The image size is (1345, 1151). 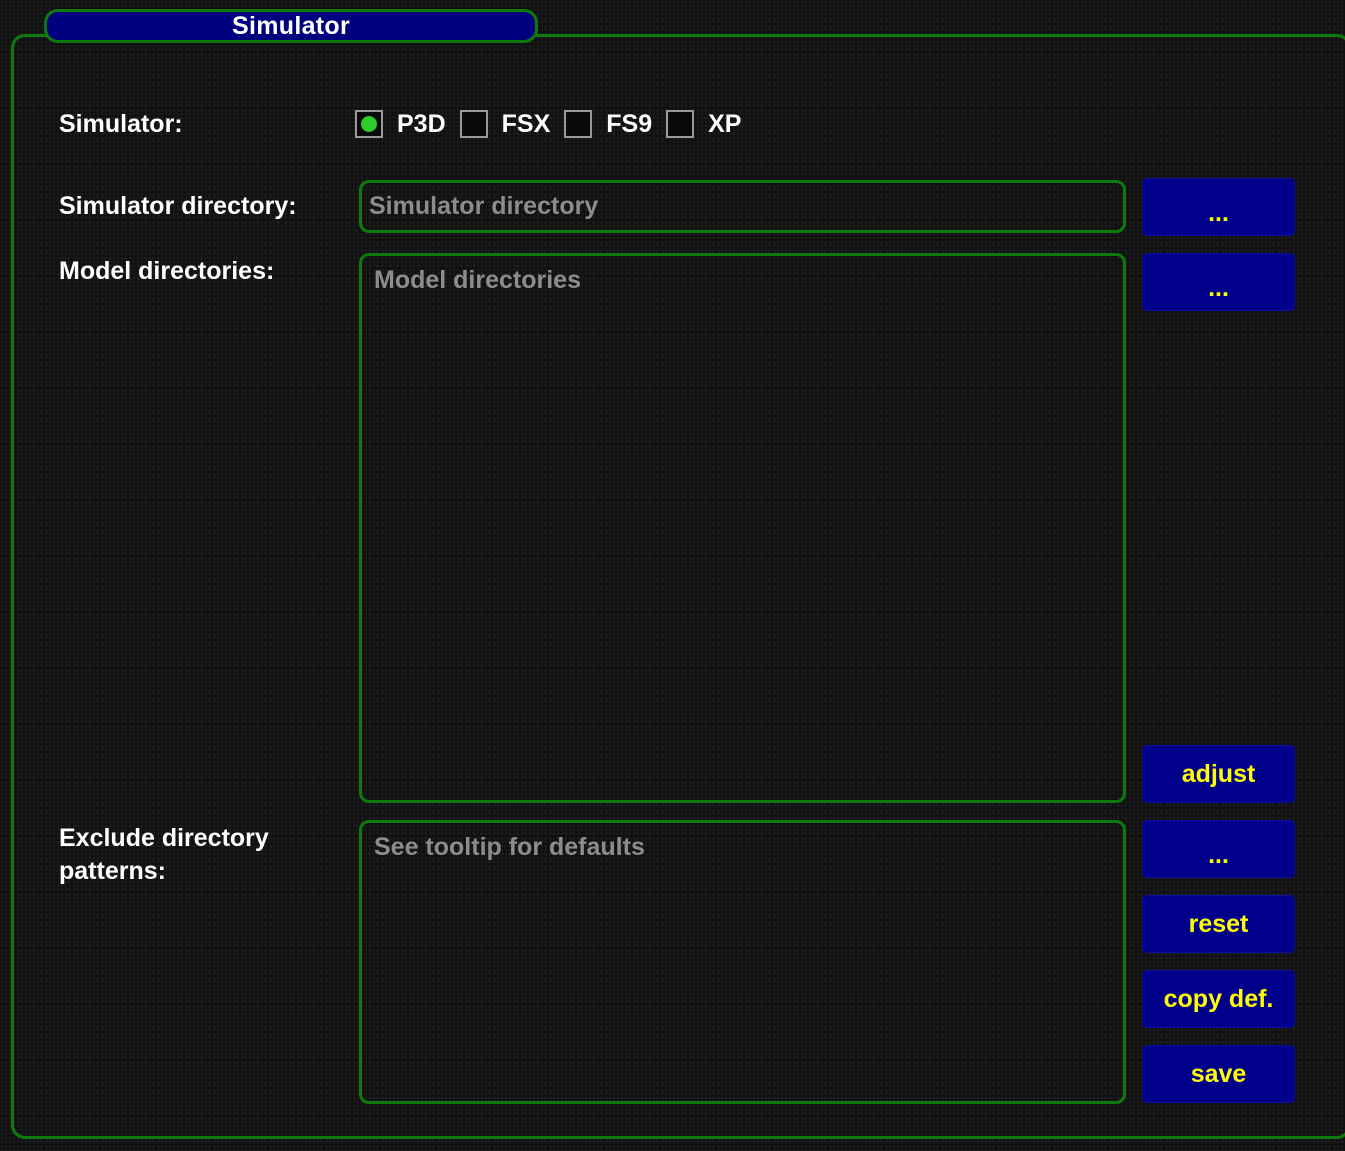 I want to click on simulator-radio-group: P3D FSX FS9 XP, so click(x=555, y=124).